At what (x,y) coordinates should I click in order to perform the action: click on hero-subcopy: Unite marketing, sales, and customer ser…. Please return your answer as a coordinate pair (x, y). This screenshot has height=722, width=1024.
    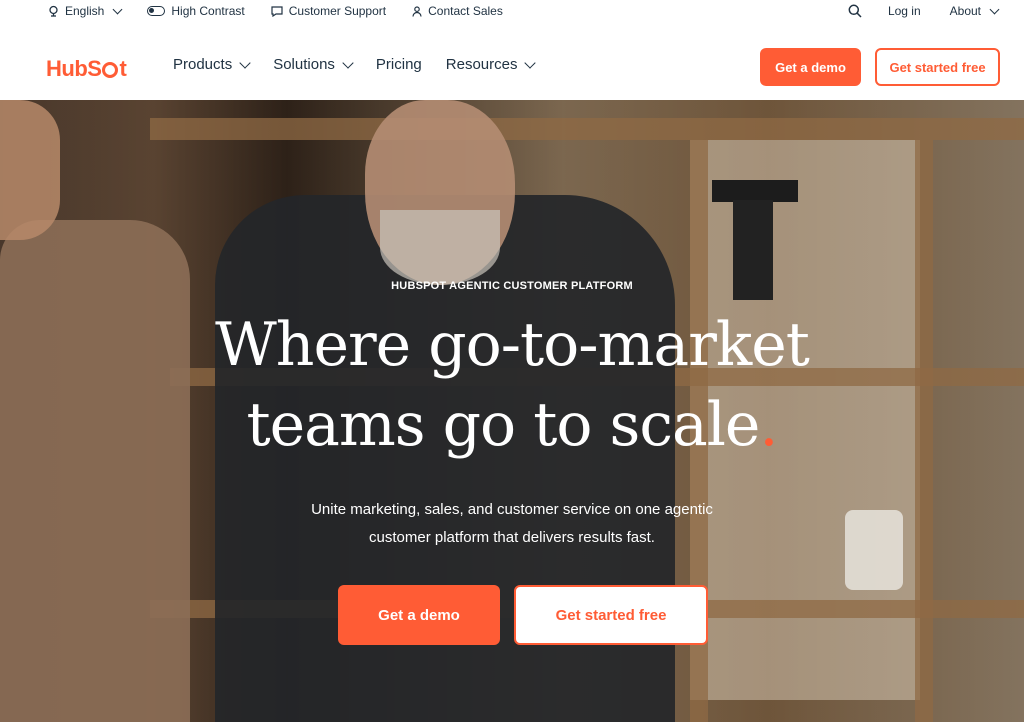
    Looking at the image, I should click on (512, 523).